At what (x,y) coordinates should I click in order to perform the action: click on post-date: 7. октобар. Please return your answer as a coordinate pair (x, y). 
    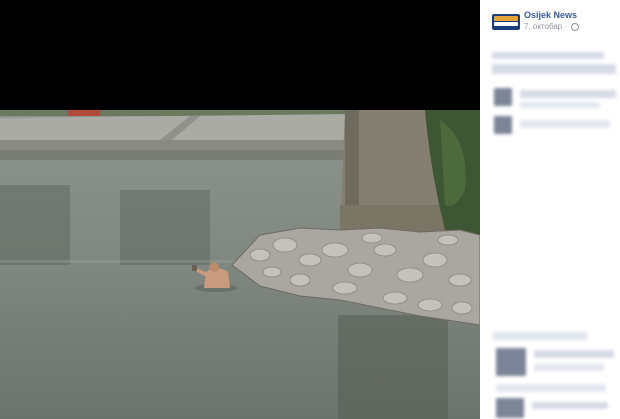
    Looking at the image, I should click on (543, 26).